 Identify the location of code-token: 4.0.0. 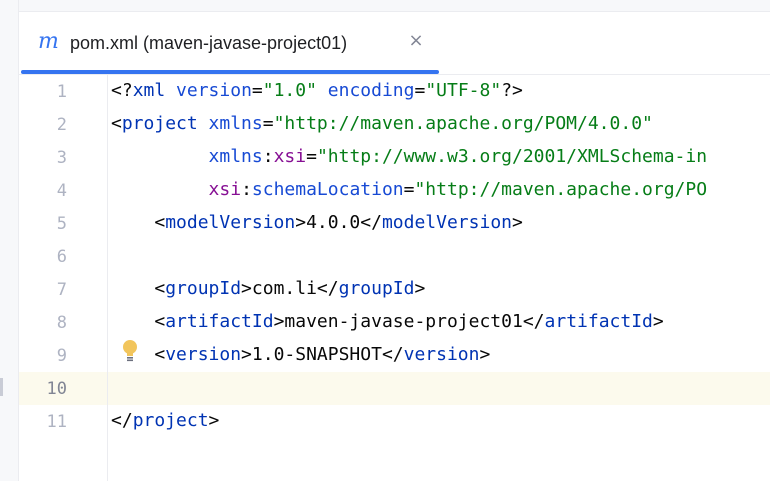
(333, 222).